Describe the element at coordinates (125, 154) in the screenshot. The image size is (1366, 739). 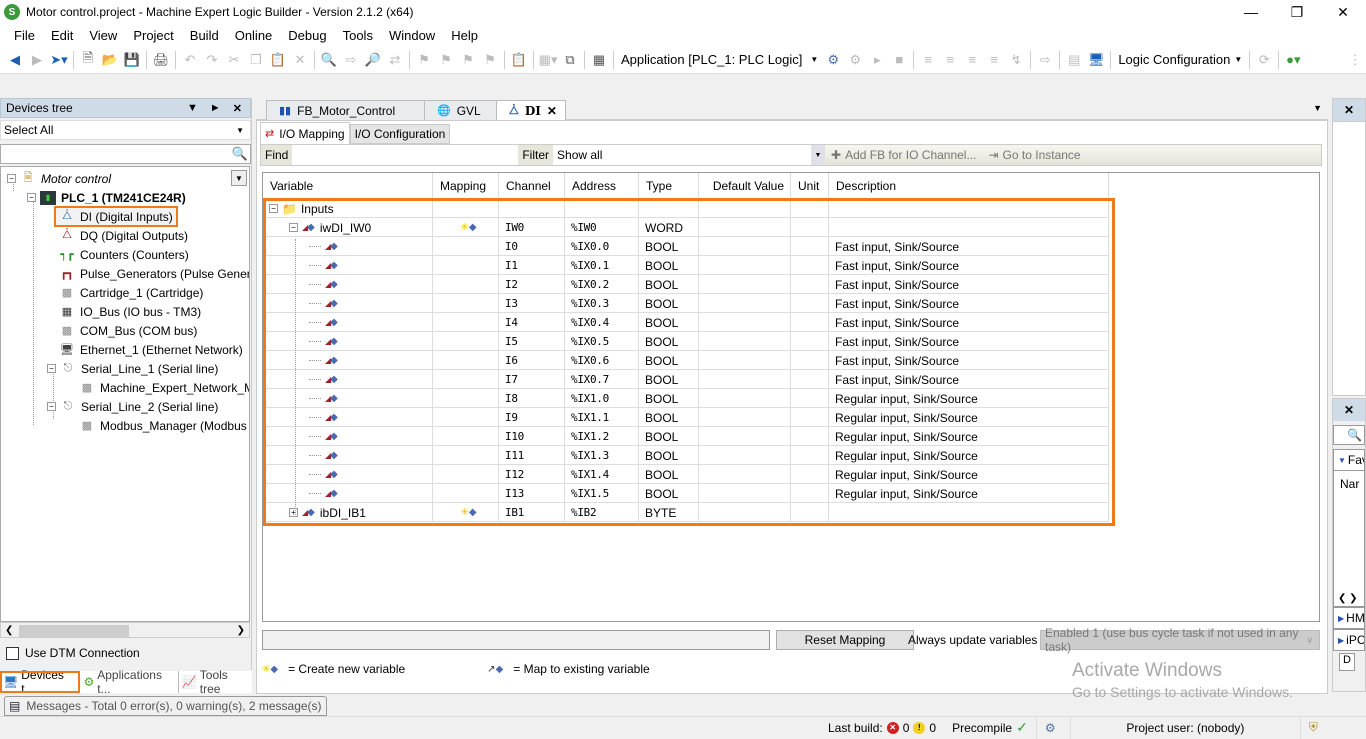
I see `devices-search-input: 🔍` at that location.